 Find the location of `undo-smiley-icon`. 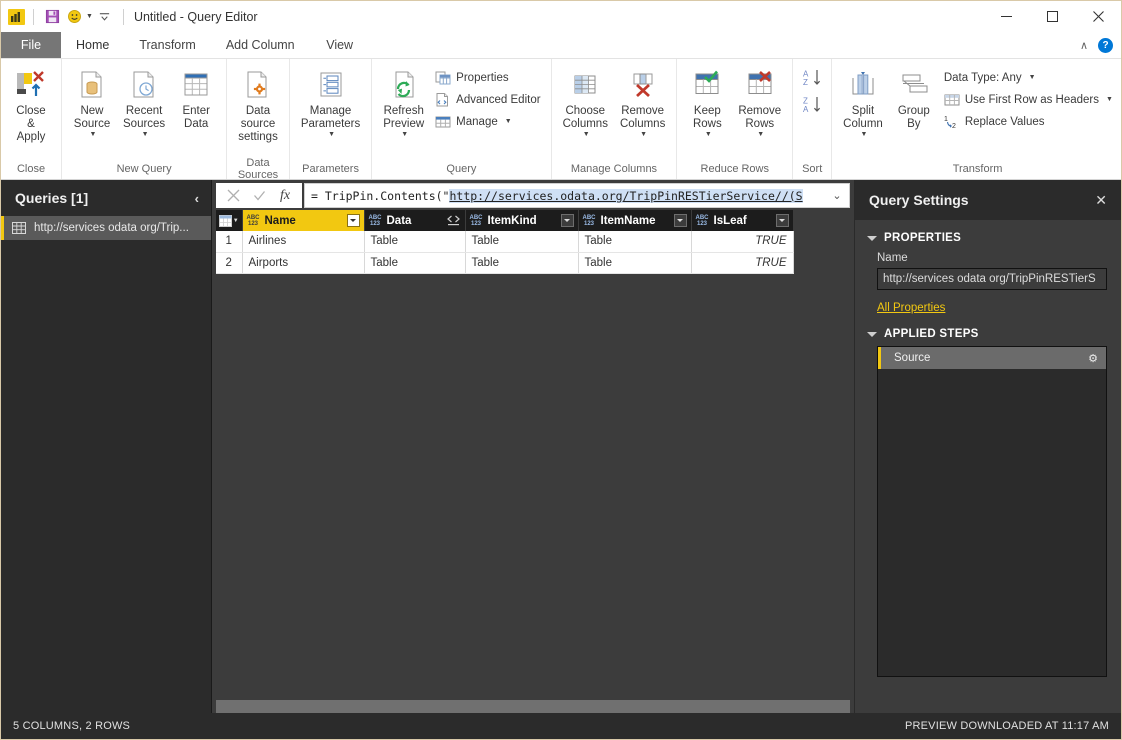

undo-smiley-icon is located at coordinates (74, 17).